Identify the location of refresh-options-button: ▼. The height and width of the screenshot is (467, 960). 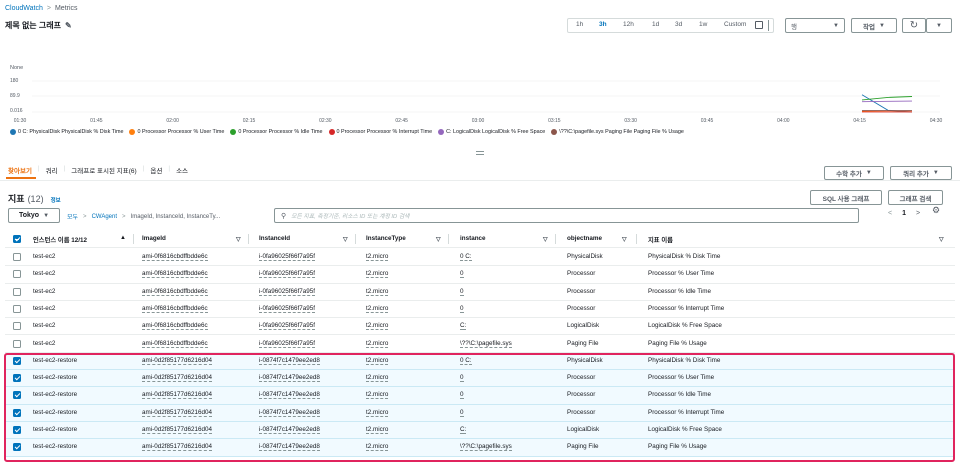
(939, 25).